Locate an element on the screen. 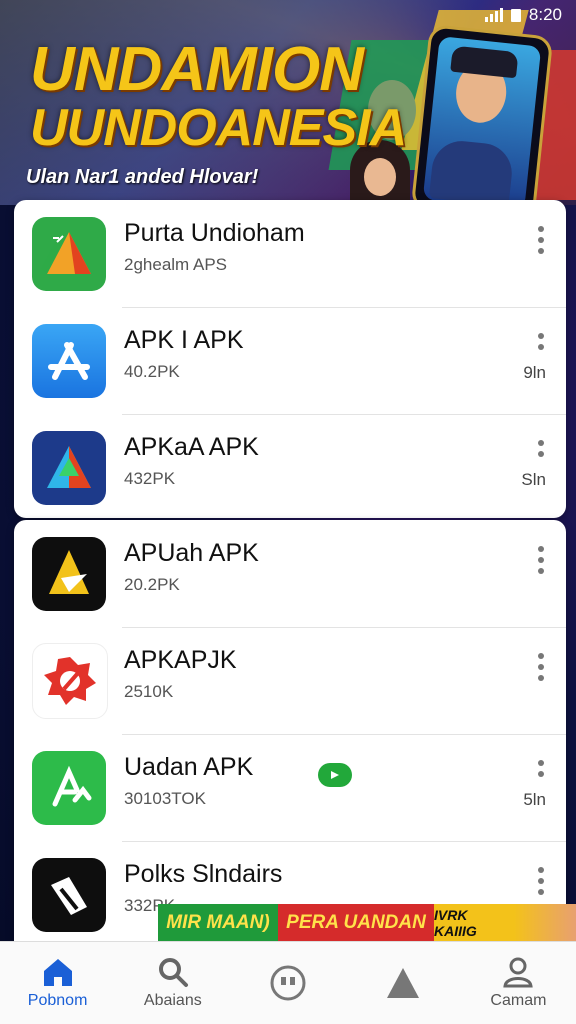 The image size is (576, 1024). app-subtitle: 40.2PK is located at coordinates (152, 371).